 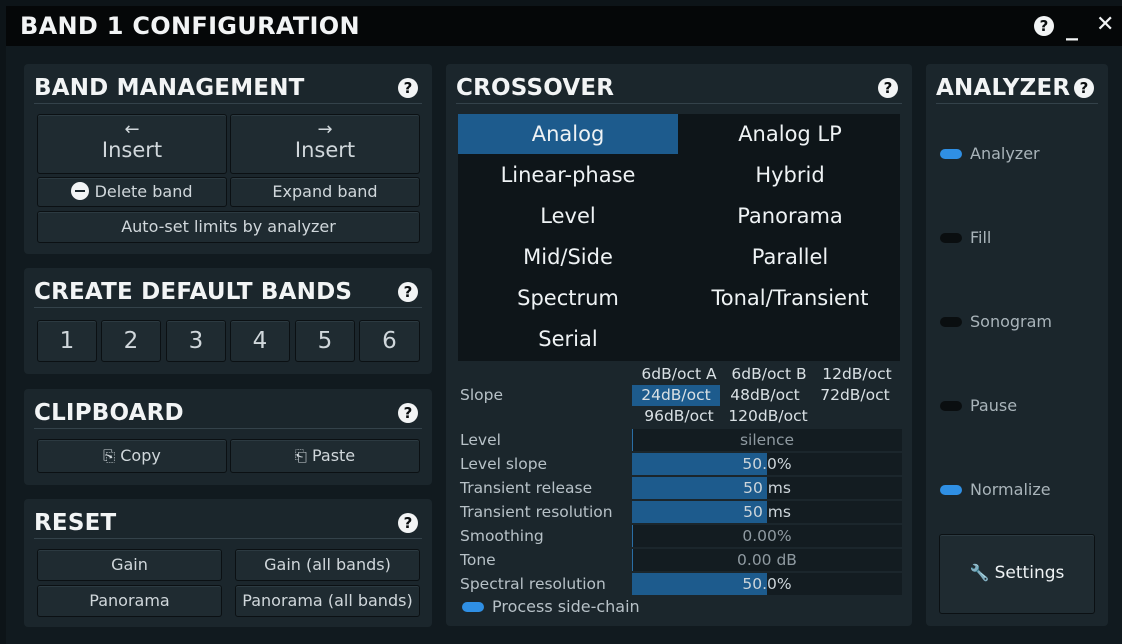 I want to click on default-bands-number: 1, so click(x=67, y=341).